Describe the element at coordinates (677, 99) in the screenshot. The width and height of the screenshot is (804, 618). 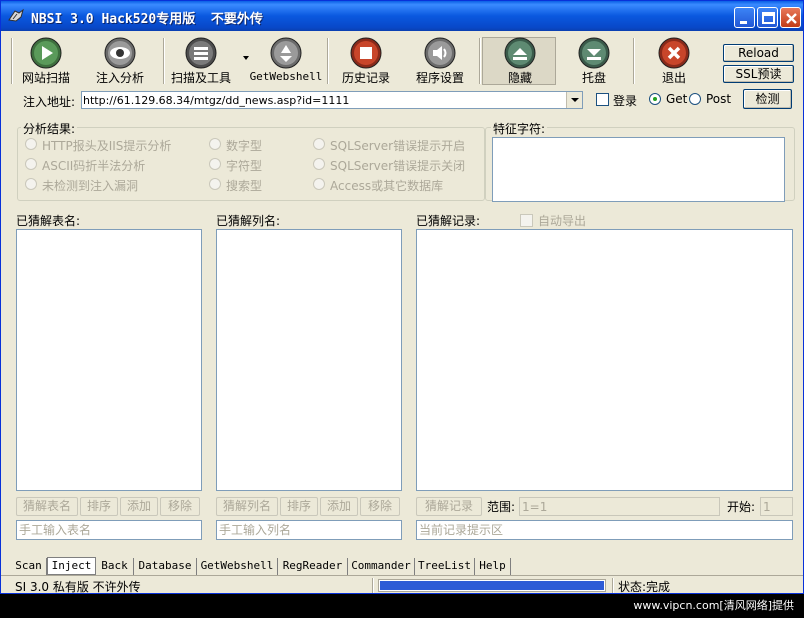
I see `get-label: Get` at that location.